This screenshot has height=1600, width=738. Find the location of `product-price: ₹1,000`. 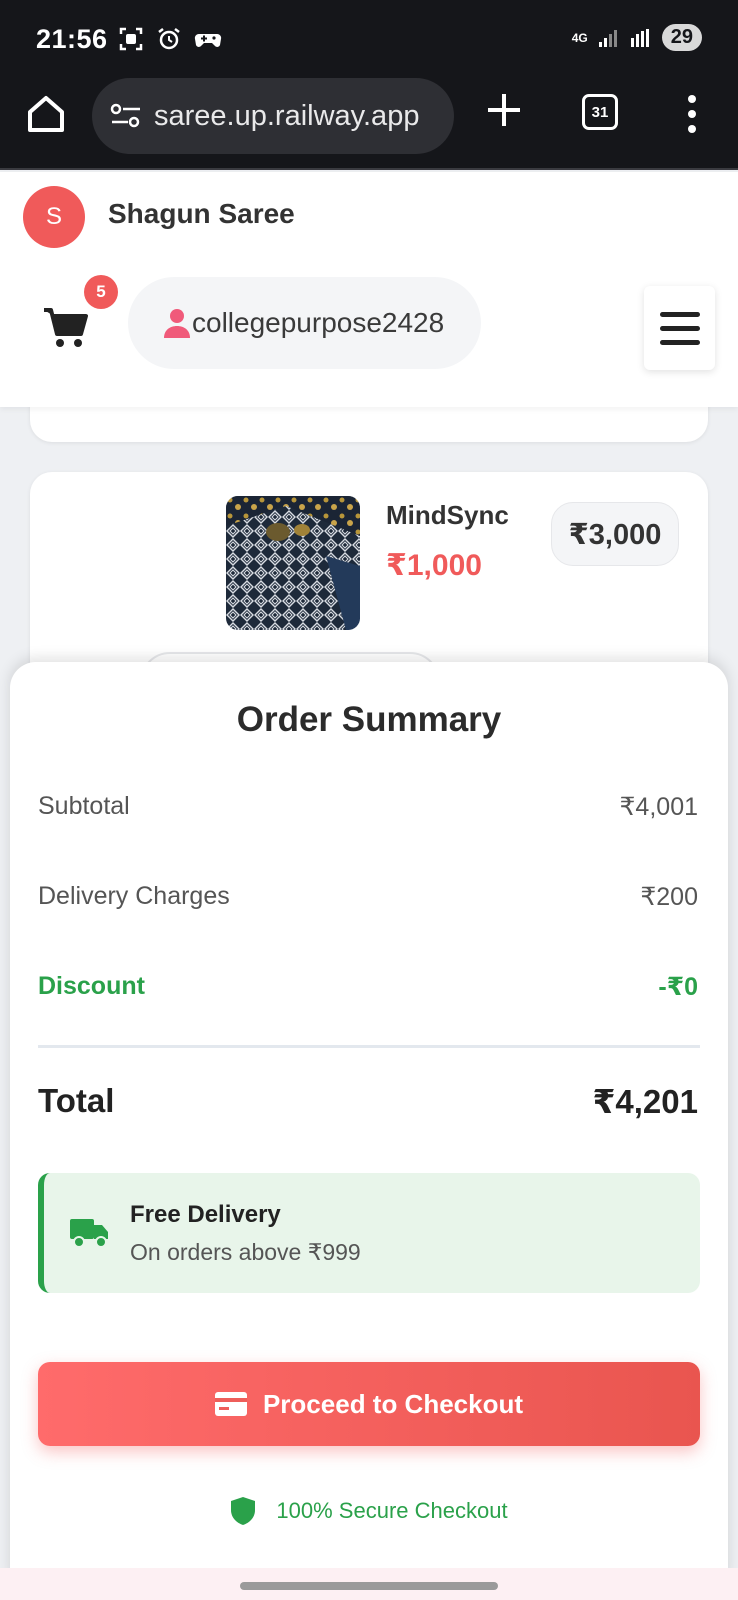

product-price: ₹1,000 is located at coordinates (434, 565).